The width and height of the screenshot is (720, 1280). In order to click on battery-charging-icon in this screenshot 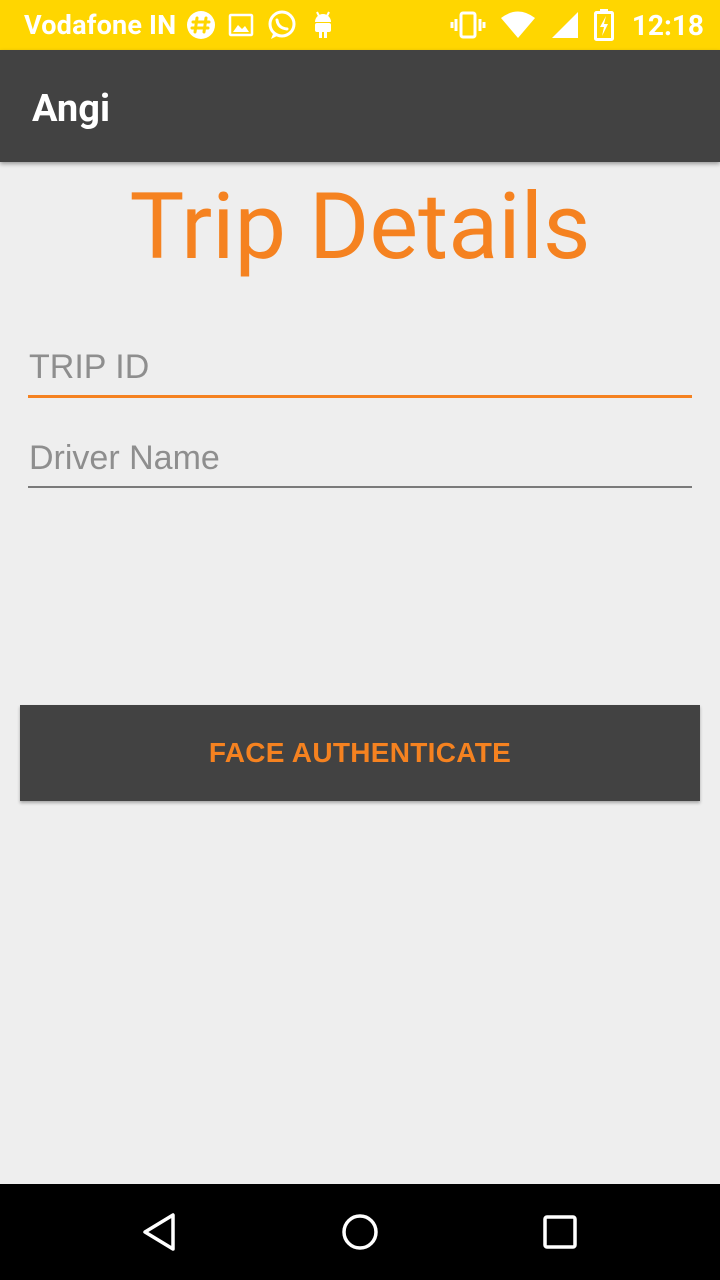, I will do `click(603, 25)`.